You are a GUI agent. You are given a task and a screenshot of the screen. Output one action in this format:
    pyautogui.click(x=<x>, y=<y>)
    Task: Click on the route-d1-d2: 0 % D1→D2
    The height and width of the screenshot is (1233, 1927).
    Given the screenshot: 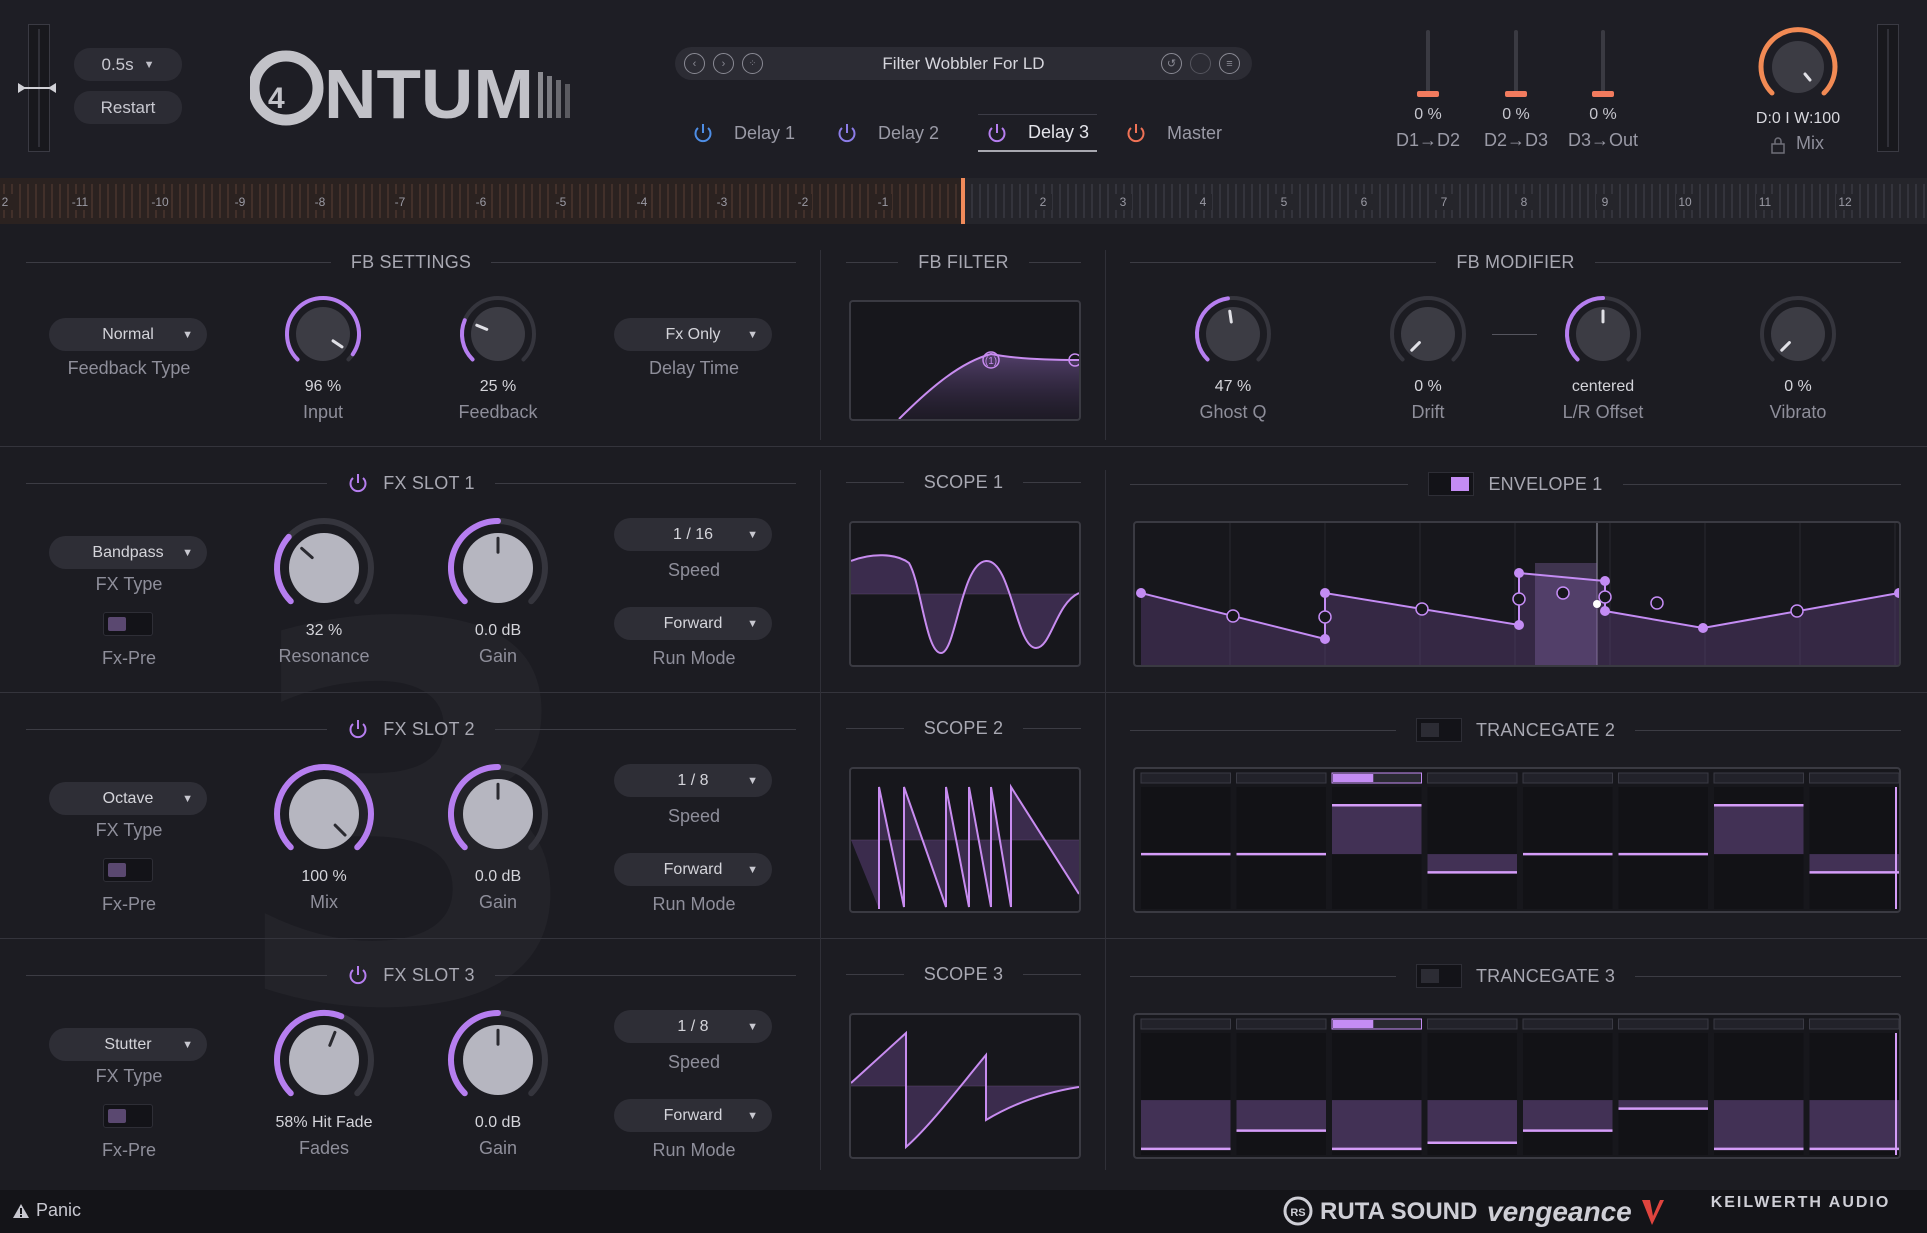 What is the action you would take?
    pyautogui.click(x=1428, y=90)
    